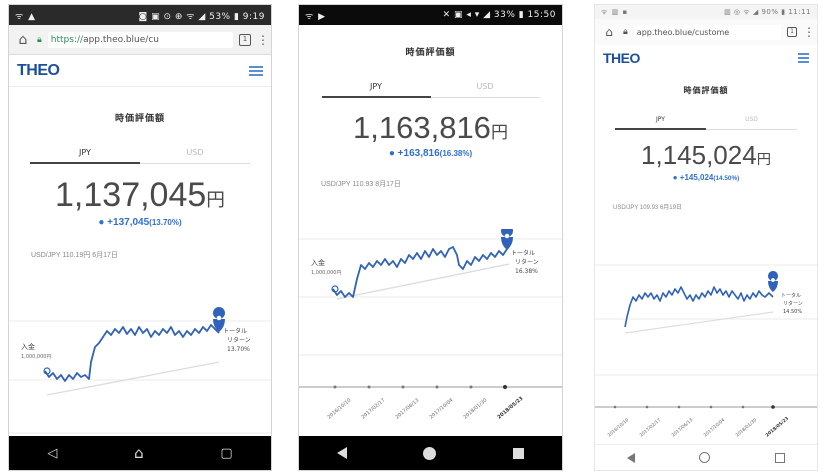 Image resolution: width=824 pixels, height=475 pixels. I want to click on change-value: +137,045, so click(128, 222).